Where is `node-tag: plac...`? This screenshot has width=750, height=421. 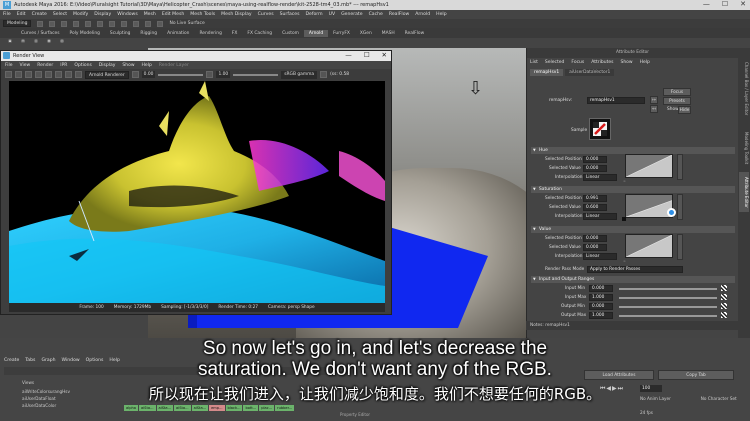
node-tag: plac... is located at coordinates (267, 408).